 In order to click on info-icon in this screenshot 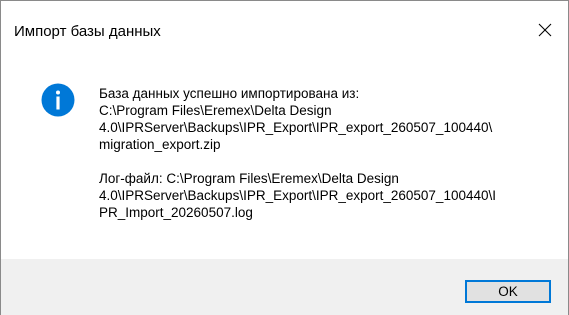, I will do `click(58, 100)`.